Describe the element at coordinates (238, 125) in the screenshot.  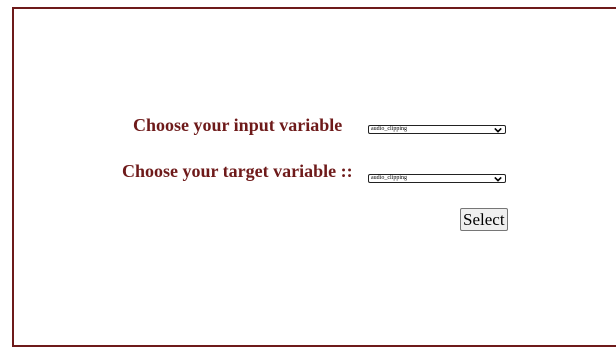
I see `input-variable-label: Choose your input variable` at that location.